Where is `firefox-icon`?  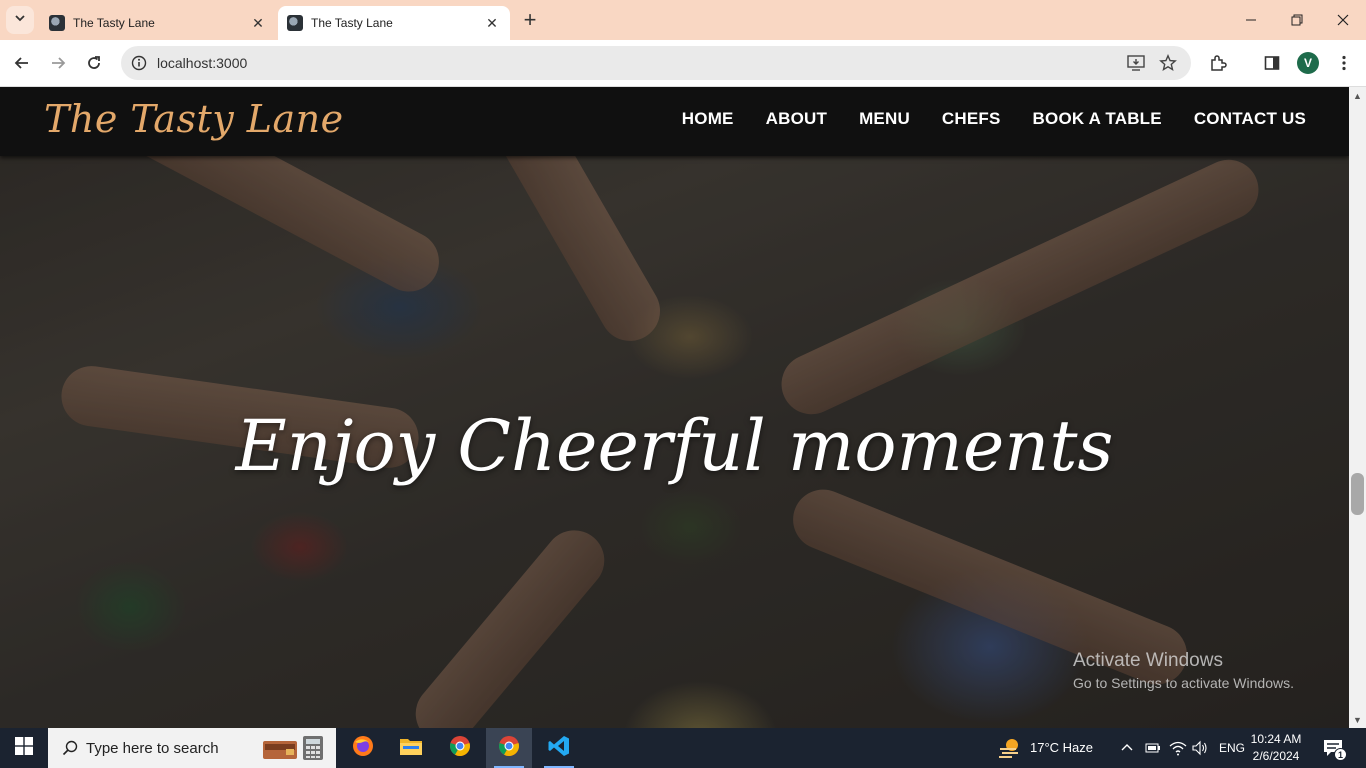
firefox-icon is located at coordinates (363, 748).